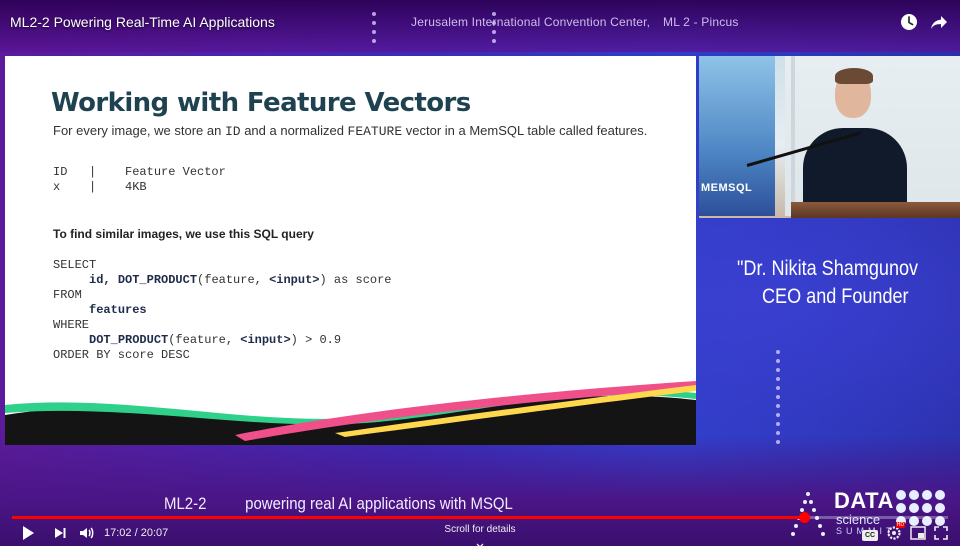  What do you see at coordinates (829, 137) in the screenshot?
I see `speaker-camera: MEMSQL` at bounding box center [829, 137].